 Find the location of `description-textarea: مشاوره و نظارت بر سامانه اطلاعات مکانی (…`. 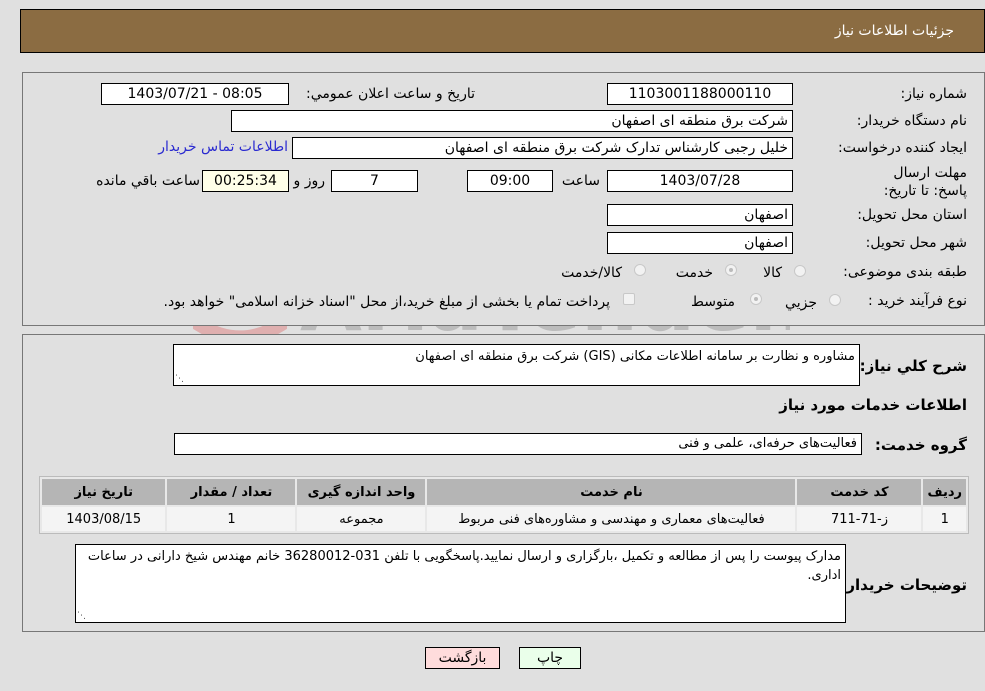

description-textarea: مشاوره و نظارت بر سامانه اطلاعات مکانی (… is located at coordinates (516, 365).